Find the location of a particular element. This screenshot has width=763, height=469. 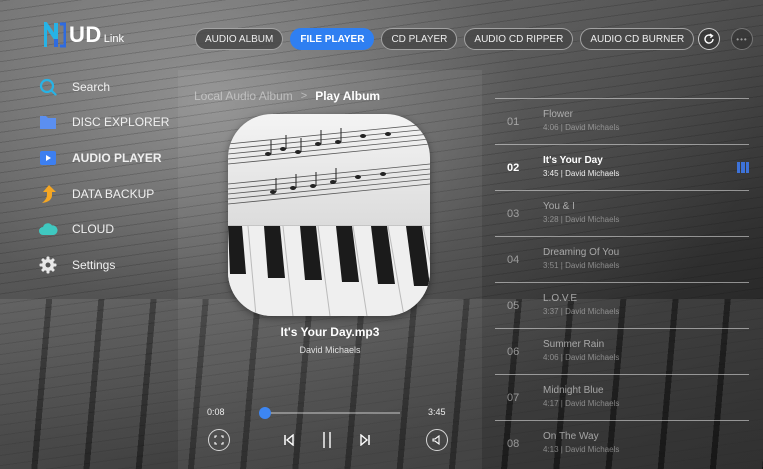

fullscreen-icon is located at coordinates (219, 440).